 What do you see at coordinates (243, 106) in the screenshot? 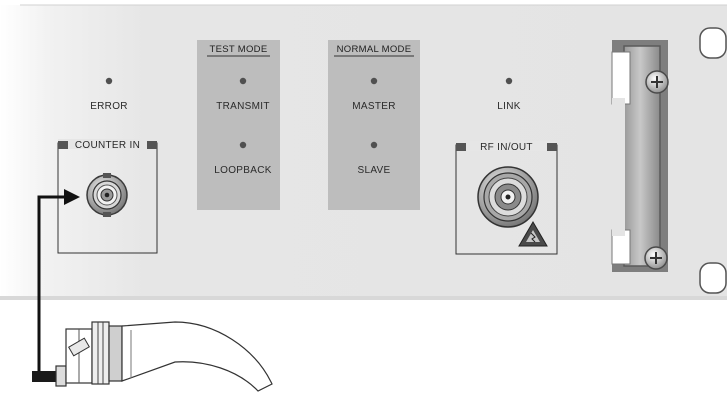
I see `transmit-label: TRANSMIT` at bounding box center [243, 106].